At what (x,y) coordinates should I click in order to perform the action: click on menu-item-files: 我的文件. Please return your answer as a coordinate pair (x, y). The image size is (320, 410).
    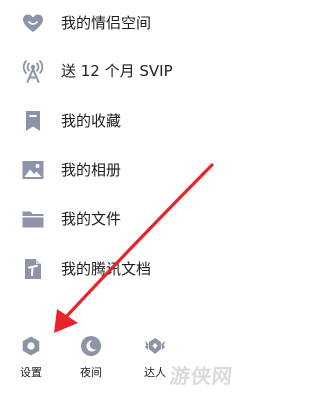
    Looking at the image, I should click on (125, 220).